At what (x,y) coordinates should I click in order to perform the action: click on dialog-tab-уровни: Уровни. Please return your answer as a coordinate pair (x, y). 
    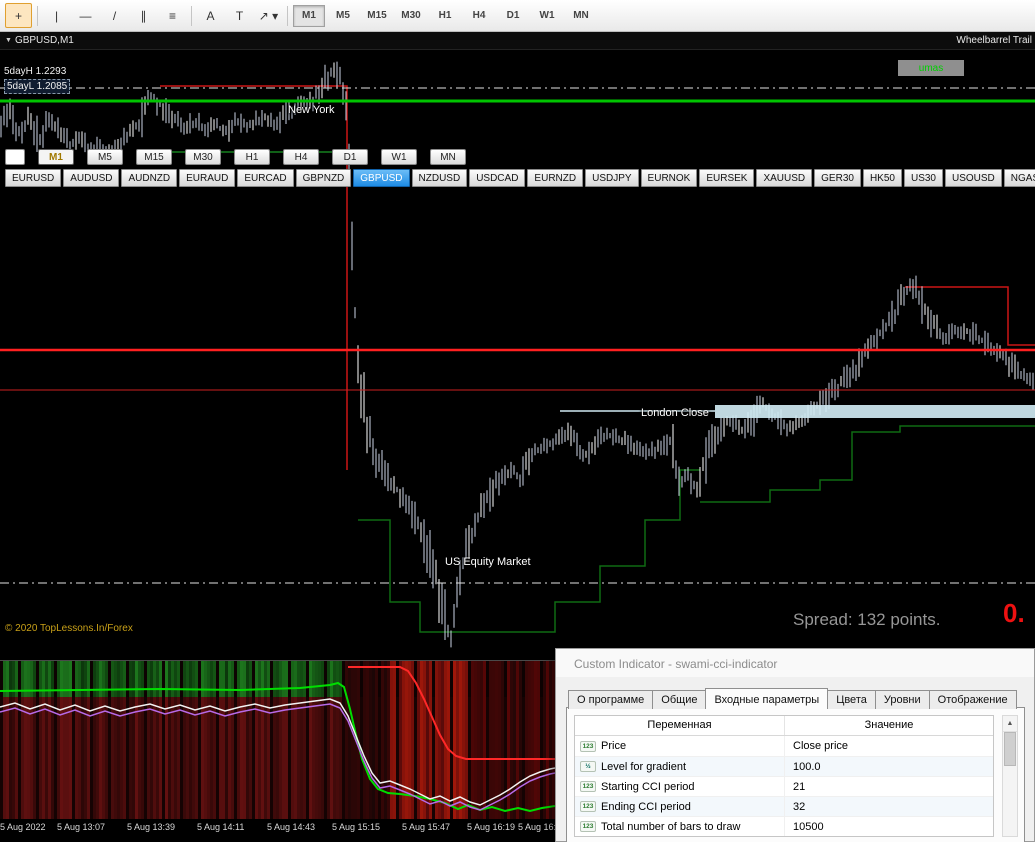
    Looking at the image, I should click on (902, 699).